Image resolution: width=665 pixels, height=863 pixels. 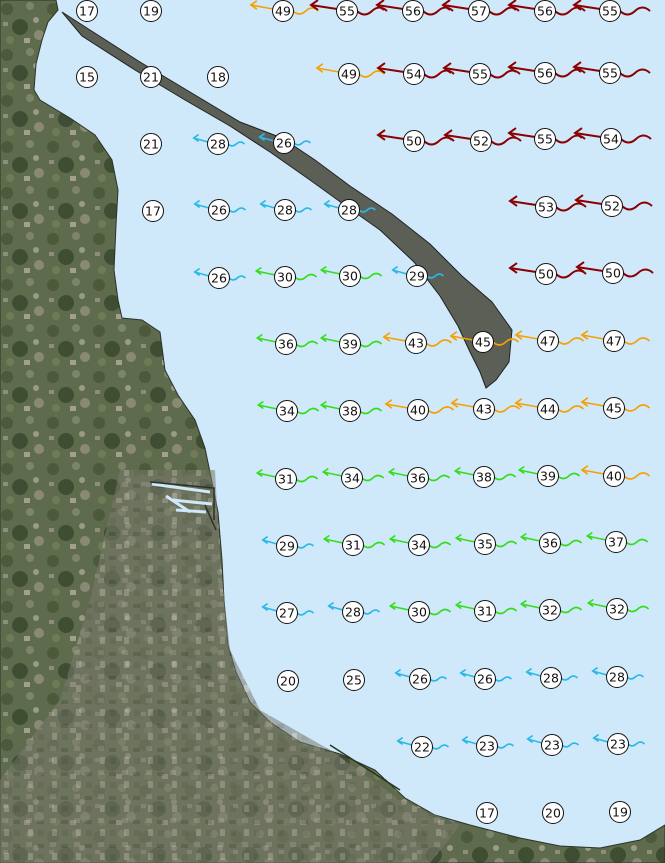 What do you see at coordinates (548, 409) in the screenshot?
I see `marker-value: 44` at bounding box center [548, 409].